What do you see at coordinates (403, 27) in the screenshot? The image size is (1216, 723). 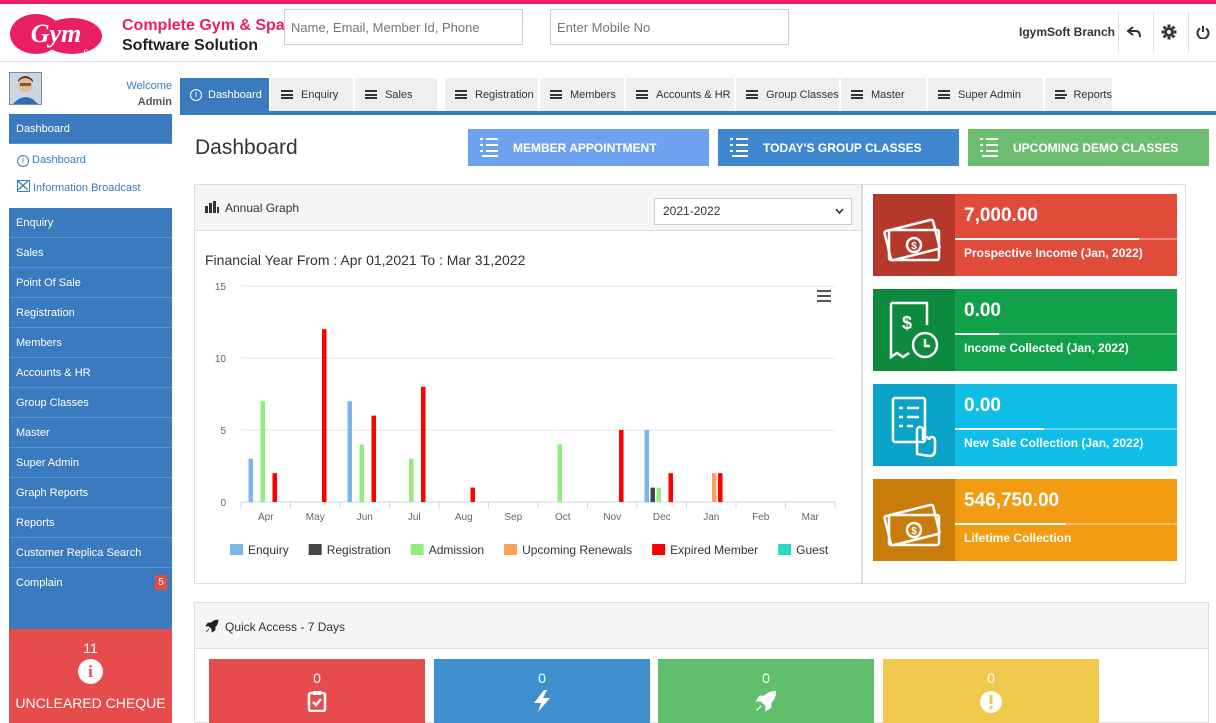 I see `member-search-input` at bounding box center [403, 27].